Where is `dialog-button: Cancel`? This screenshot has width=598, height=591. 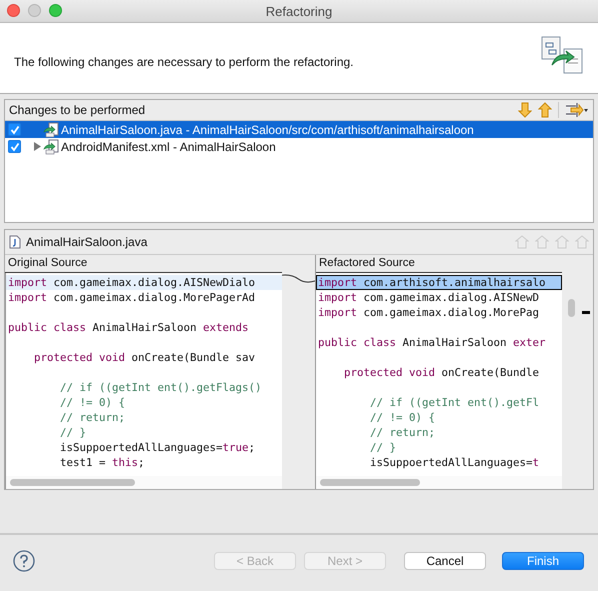
dialog-button: Cancel is located at coordinates (445, 561).